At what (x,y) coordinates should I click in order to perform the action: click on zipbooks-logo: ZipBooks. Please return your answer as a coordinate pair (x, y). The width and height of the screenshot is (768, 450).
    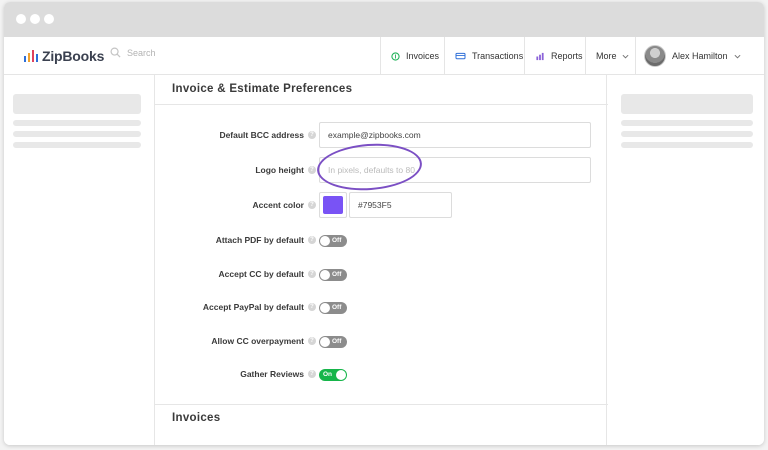
    Looking at the image, I should click on (64, 56).